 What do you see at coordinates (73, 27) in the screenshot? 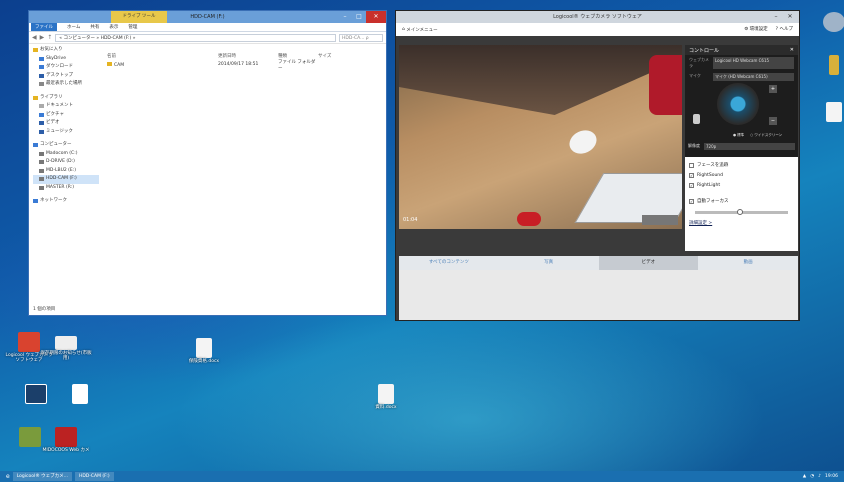
I see `ribbon-tab-home: ホーム` at bounding box center [73, 27].